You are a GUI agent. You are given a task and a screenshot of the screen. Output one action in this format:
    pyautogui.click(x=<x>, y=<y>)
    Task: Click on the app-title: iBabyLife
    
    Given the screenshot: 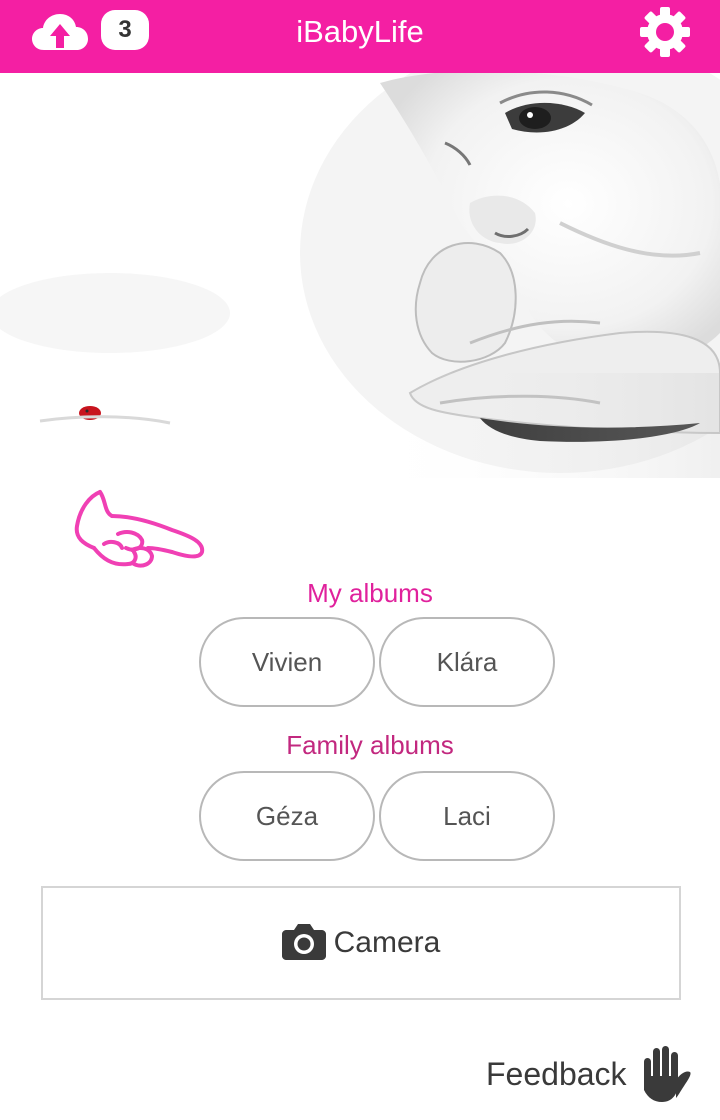 What is the action you would take?
    pyautogui.click(x=360, y=31)
    